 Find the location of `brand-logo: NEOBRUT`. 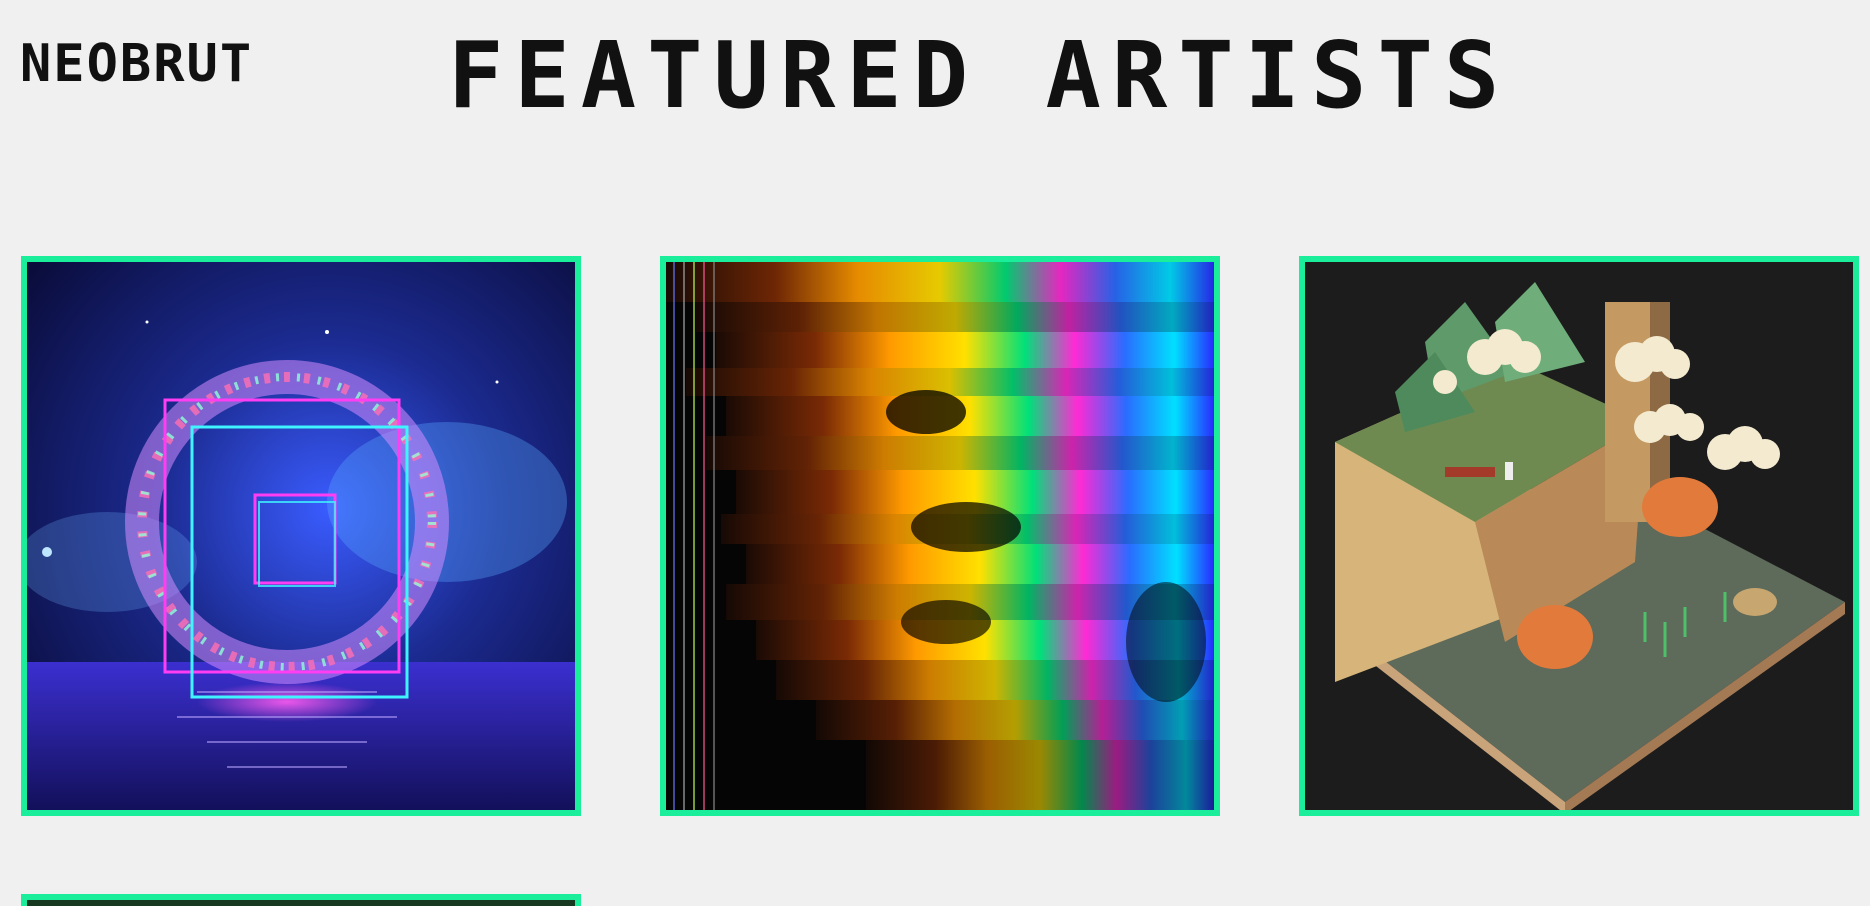

brand-logo: NEOBRUT is located at coordinates (136, 64).